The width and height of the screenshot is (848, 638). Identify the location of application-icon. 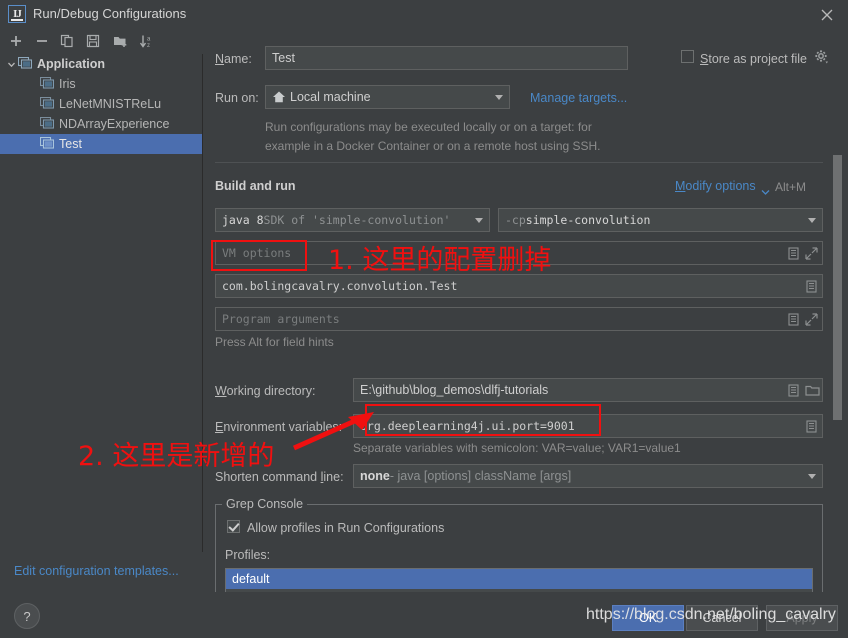
(25, 64).